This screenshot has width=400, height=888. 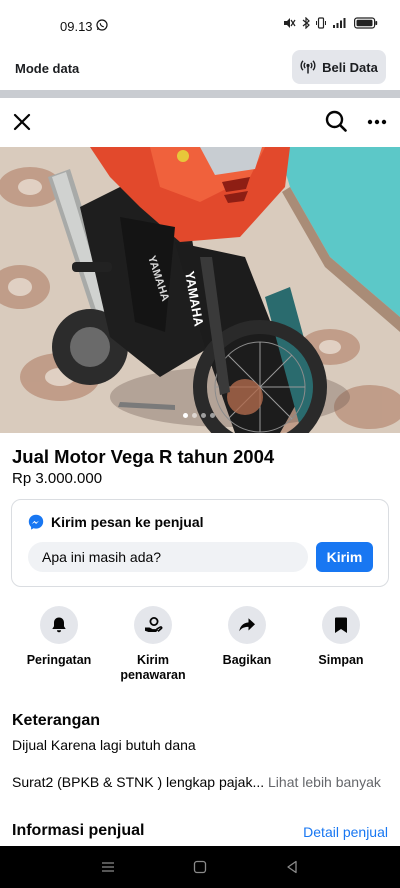 I want to click on make-offer-button: Kirim penawaran, so click(x=153, y=644).